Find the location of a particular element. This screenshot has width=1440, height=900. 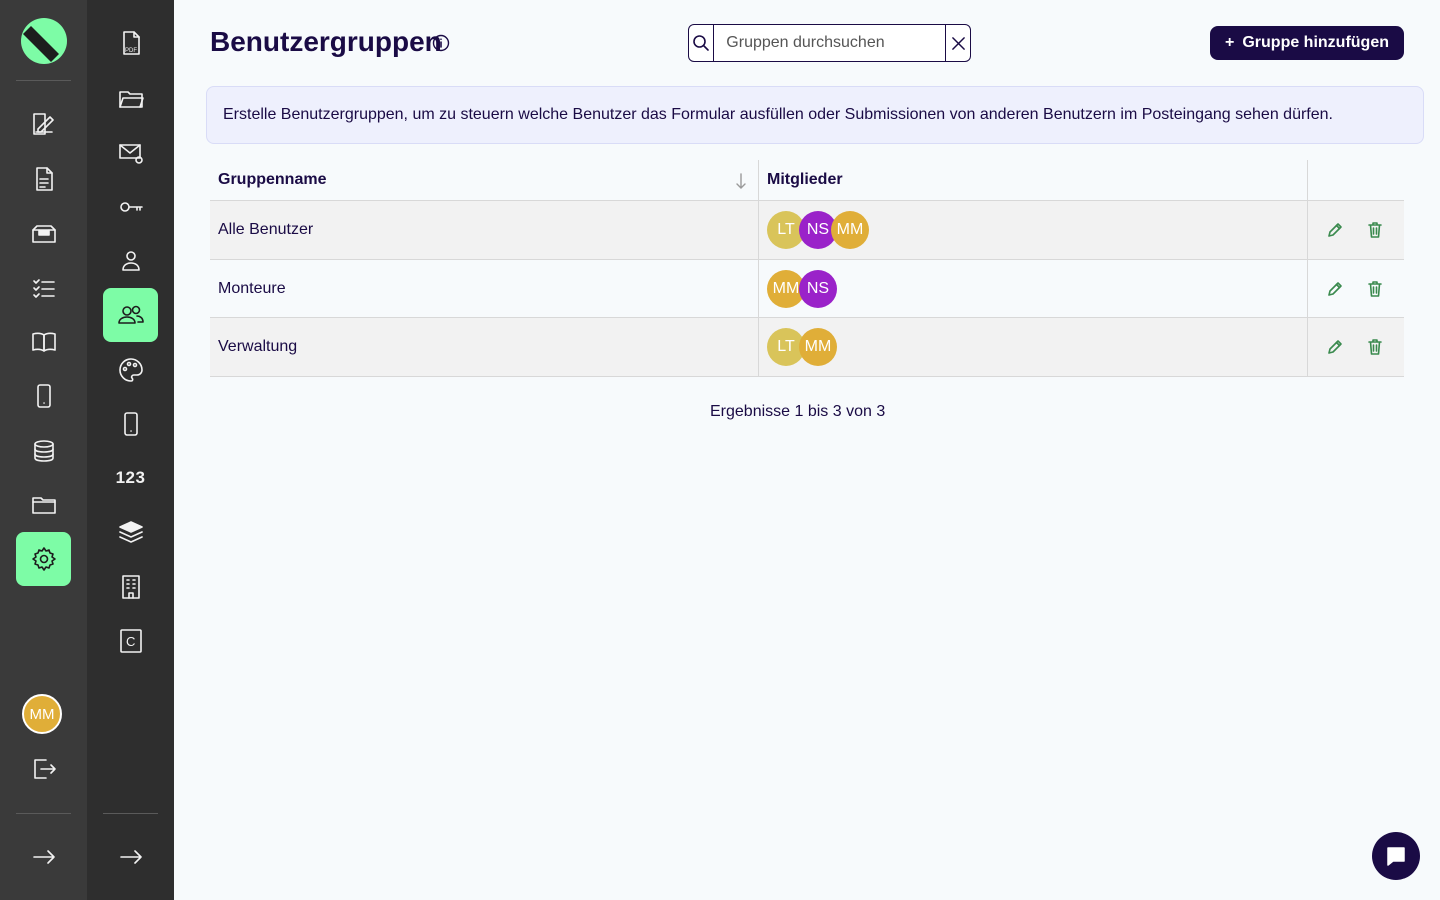

gear-icon is located at coordinates (43, 559).